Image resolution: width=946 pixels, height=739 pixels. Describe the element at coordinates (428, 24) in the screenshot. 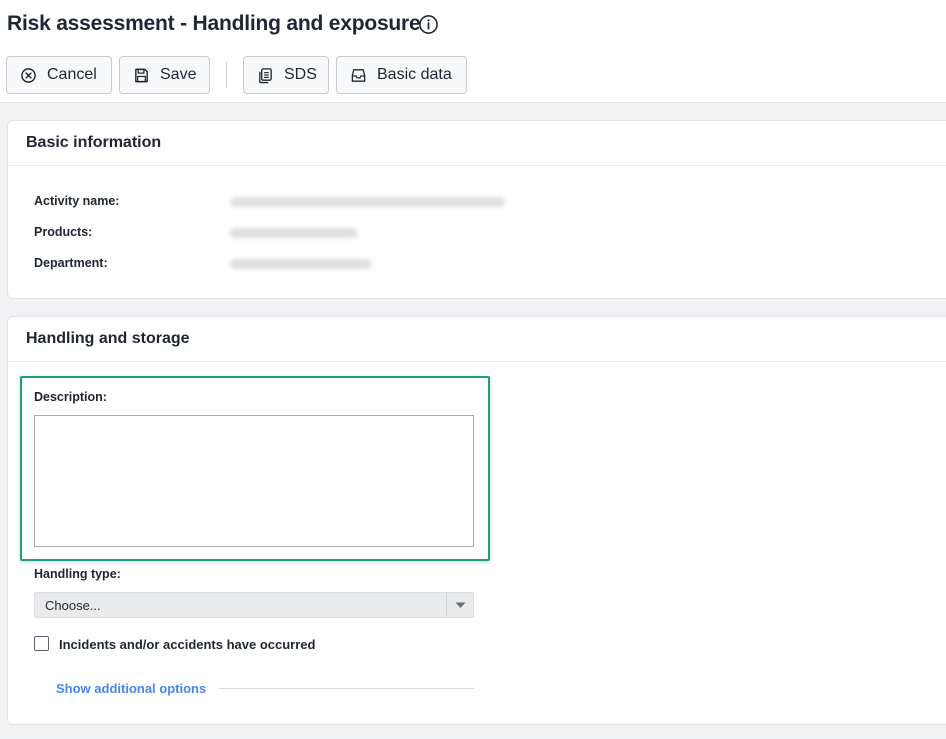

I see `info-circle-icon` at that location.